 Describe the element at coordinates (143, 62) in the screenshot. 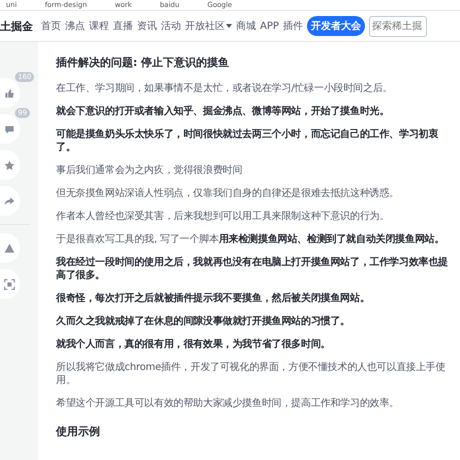

I see `section-heading: 插件解决的问题: 停止下意识的摸鱼` at that location.